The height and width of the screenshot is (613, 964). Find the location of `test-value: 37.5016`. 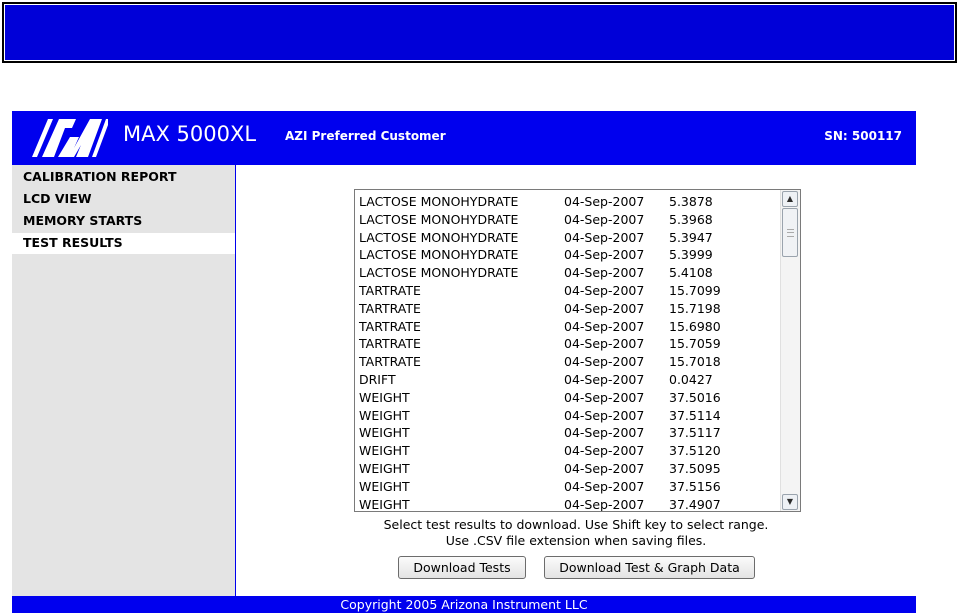

test-value: 37.5016 is located at coordinates (695, 397).